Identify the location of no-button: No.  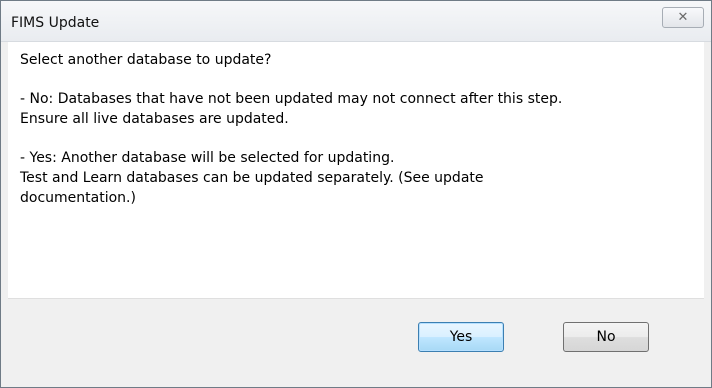
(606, 337).